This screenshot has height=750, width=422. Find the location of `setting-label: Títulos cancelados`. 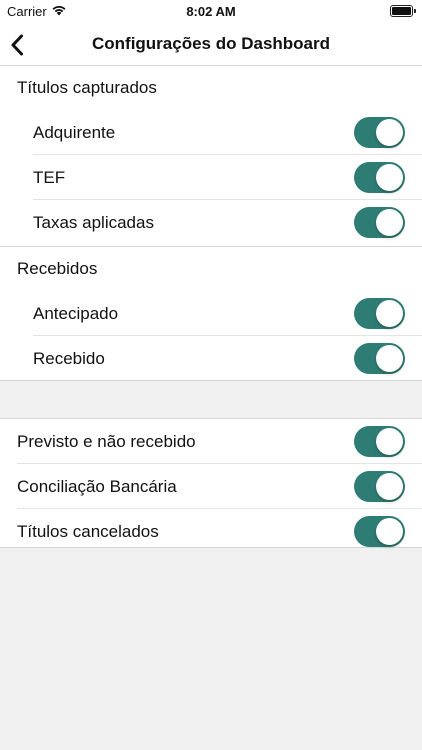

setting-label: Títulos cancelados is located at coordinates (88, 531).